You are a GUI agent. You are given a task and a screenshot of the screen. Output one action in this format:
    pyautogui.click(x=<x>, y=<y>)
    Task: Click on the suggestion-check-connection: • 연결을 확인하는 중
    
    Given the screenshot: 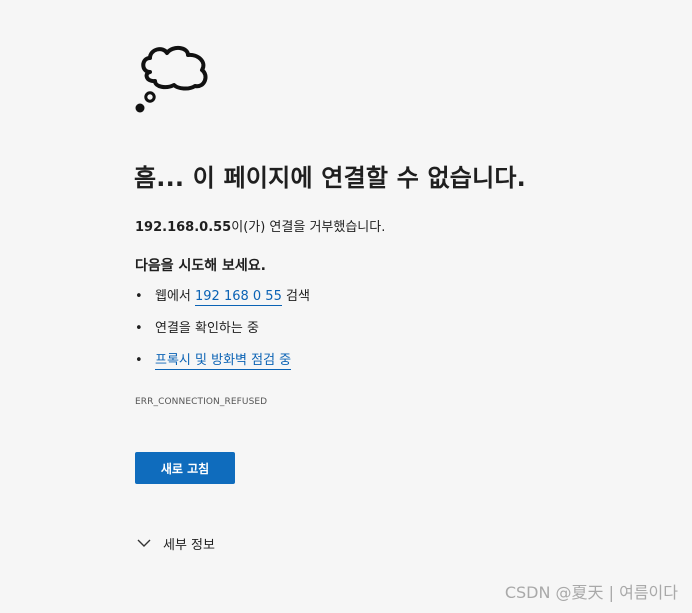 What is the action you would take?
    pyautogui.click(x=222, y=335)
    